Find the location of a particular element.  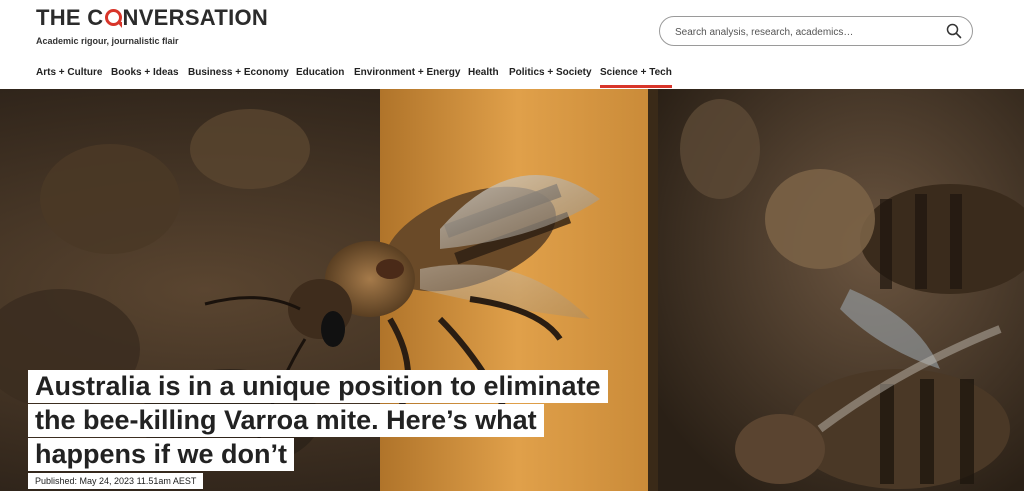

nav-item-politics-society: Politics + Society is located at coordinates (550, 72).